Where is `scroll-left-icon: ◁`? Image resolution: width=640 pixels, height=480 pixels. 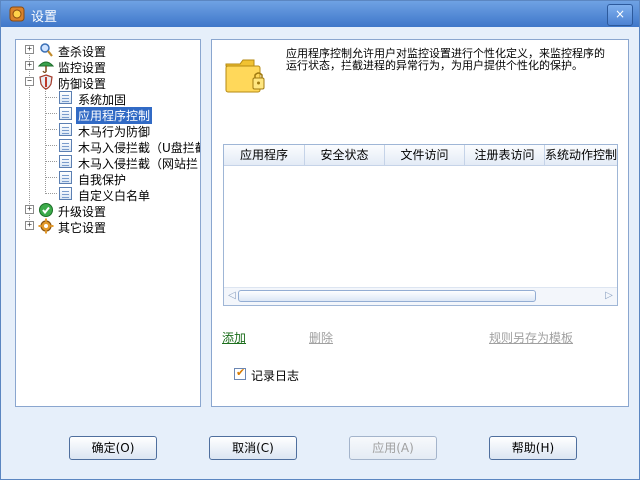 scroll-left-icon: ◁ is located at coordinates (232, 296).